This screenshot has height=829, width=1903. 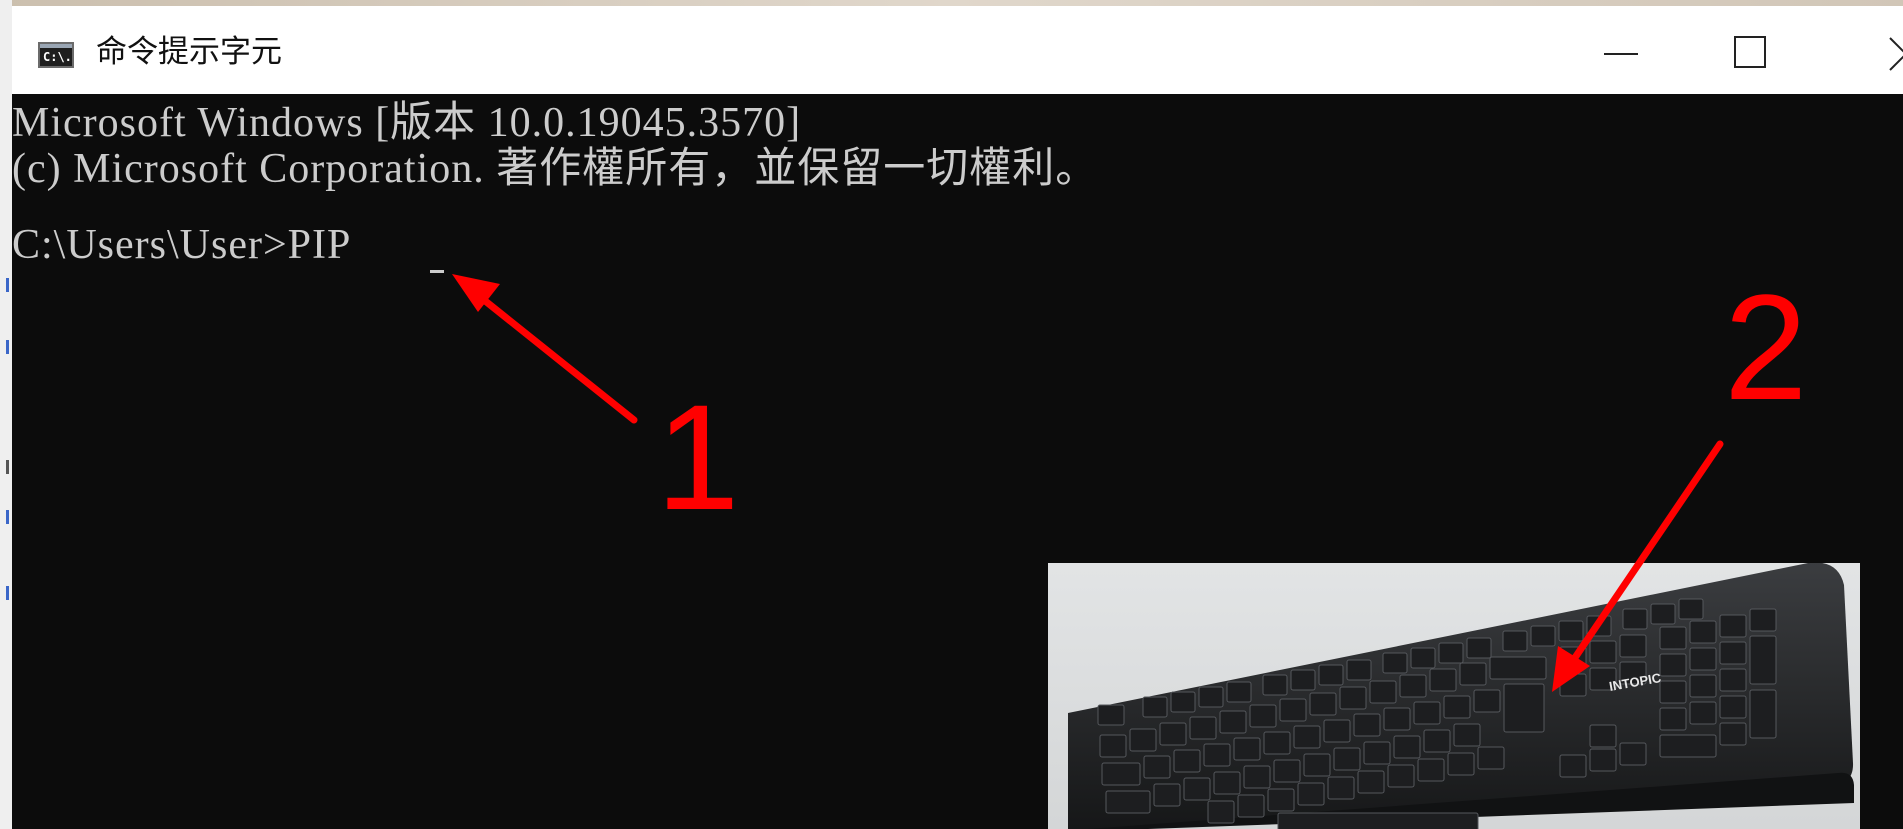 I want to click on background-strip-left, so click(x=6, y=414).